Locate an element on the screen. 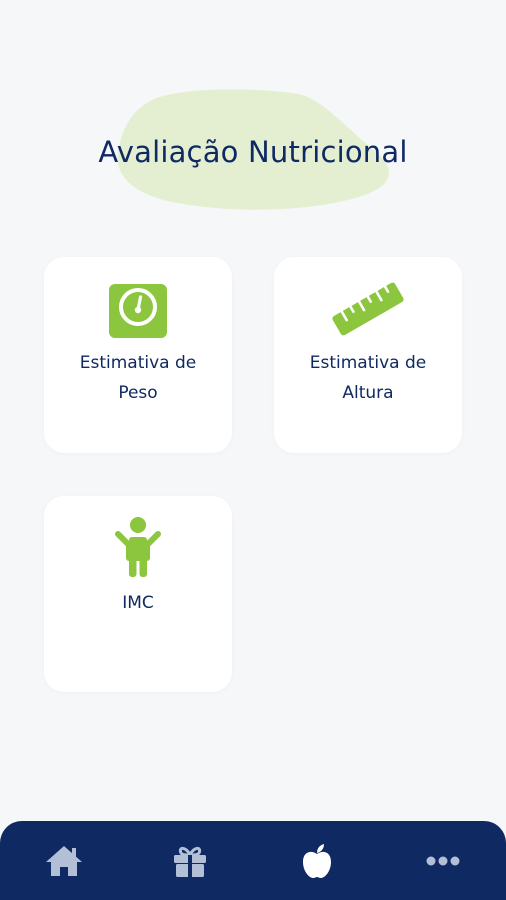 This screenshot has height=900, width=506. nav-home-button is located at coordinates (64, 861).